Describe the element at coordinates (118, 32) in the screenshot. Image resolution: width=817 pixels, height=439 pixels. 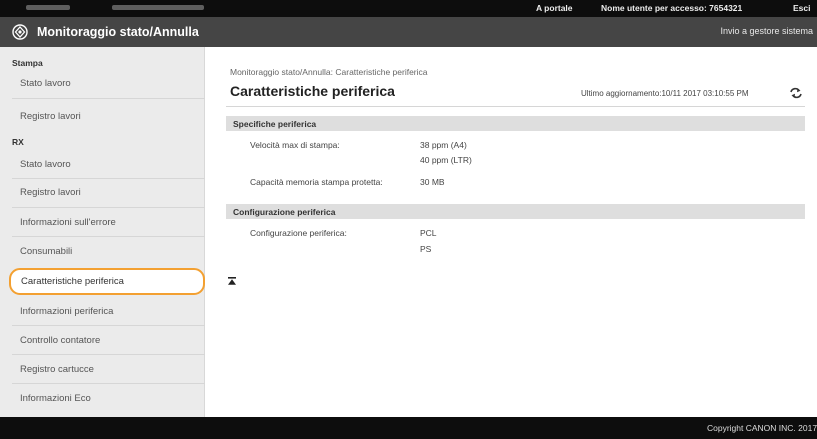
I see `app-title: Monitoraggio stato/Annulla` at that location.